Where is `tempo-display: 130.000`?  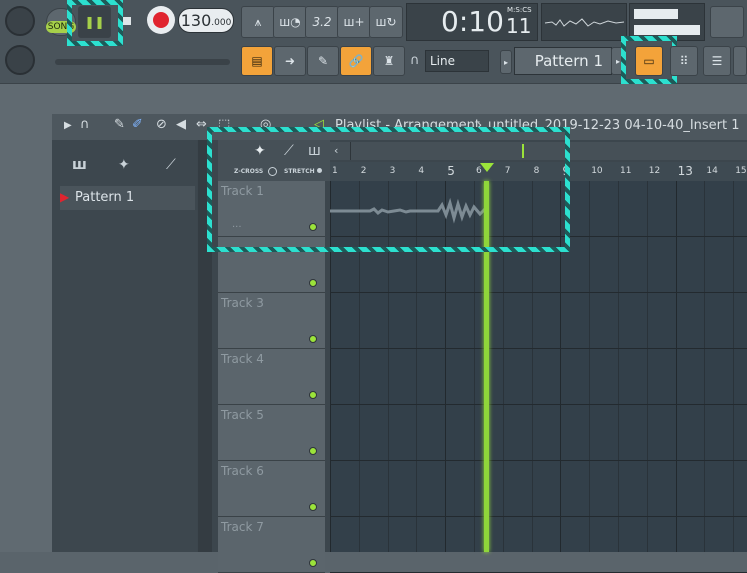
tempo-display: 130.000 is located at coordinates (206, 20).